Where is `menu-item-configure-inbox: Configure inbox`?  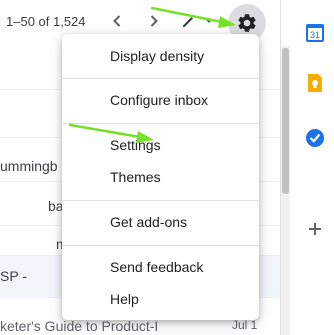 menu-item-configure-inbox: Configure inbox is located at coordinates (160, 101).